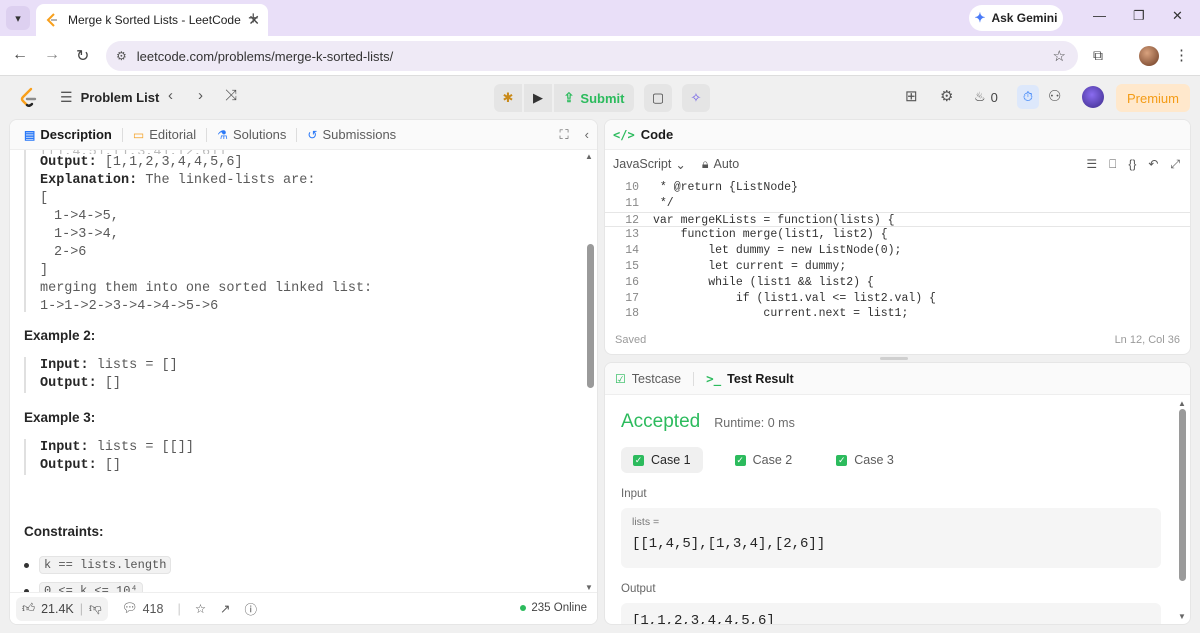 This screenshot has width=1200, height=633. Describe the element at coordinates (68, 134) in the screenshot. I see `tab-description: ▤ Description` at that location.